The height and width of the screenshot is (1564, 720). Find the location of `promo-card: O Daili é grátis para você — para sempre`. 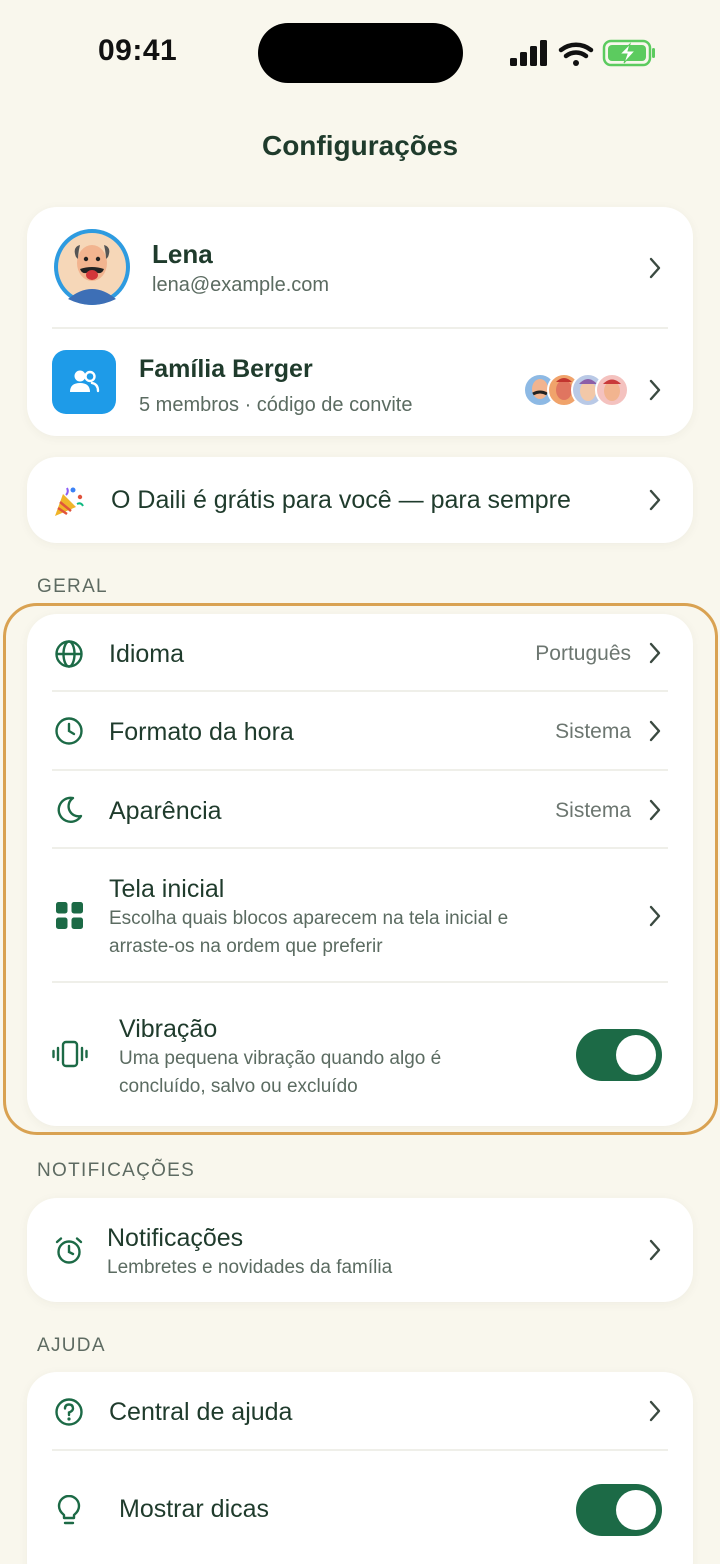

promo-card: O Daili é grátis para você — para sempre is located at coordinates (360, 500).